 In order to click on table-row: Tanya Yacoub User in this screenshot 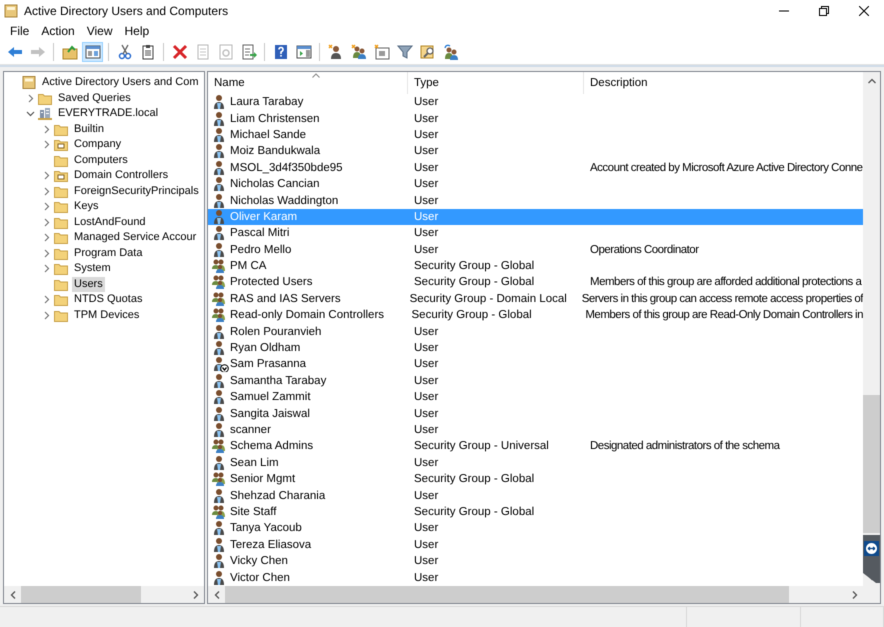, I will do `click(535, 528)`.